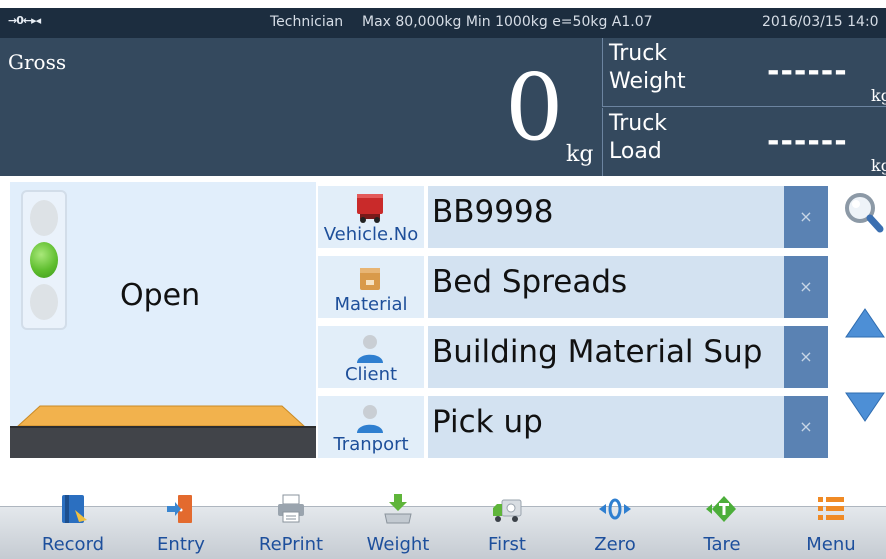  What do you see at coordinates (615, 544) in the screenshot?
I see `zero-label: Zero` at bounding box center [615, 544].